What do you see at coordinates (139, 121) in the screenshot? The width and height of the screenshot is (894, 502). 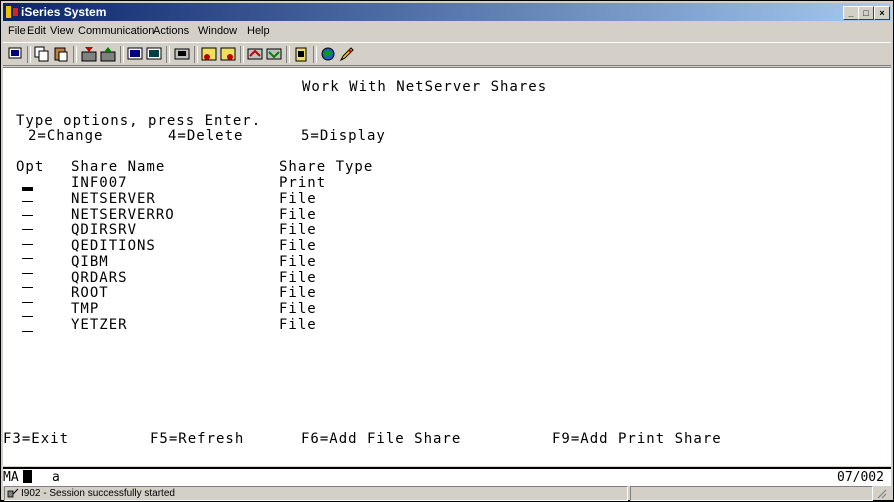 I see `instruction-text: Type options, press Enter.` at bounding box center [139, 121].